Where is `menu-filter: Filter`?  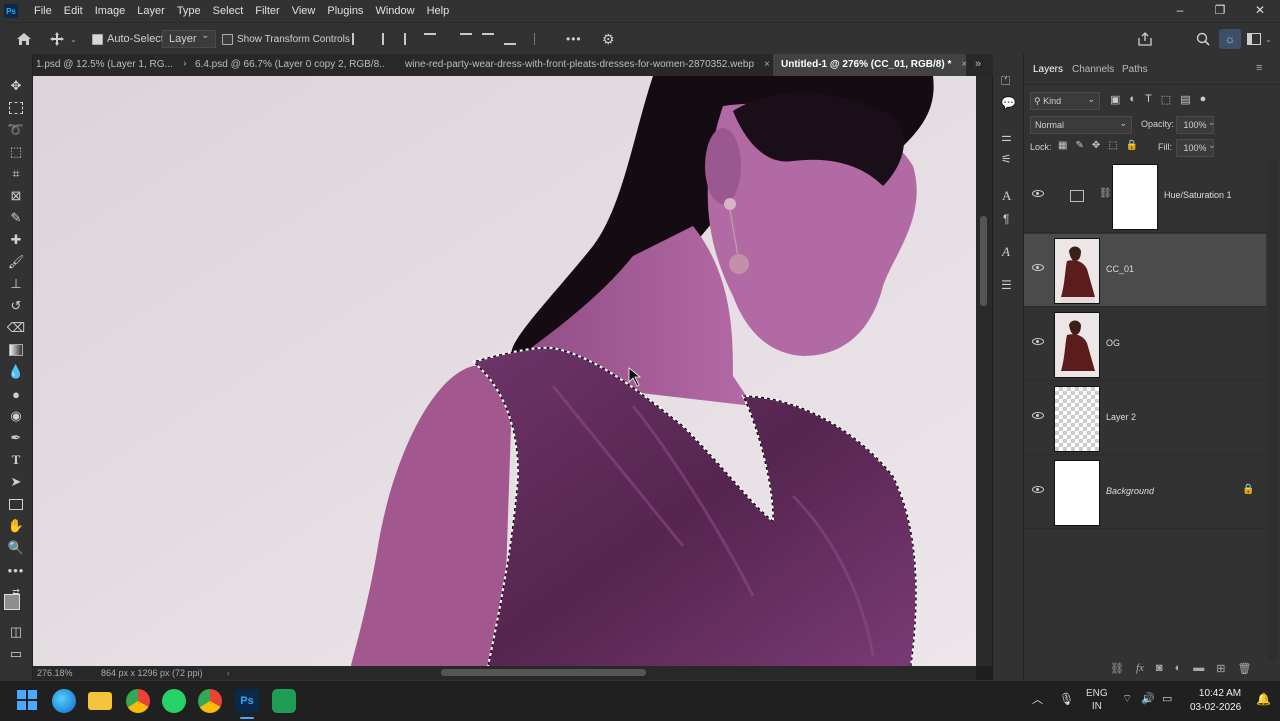
menu-filter: Filter is located at coordinates (267, 11).